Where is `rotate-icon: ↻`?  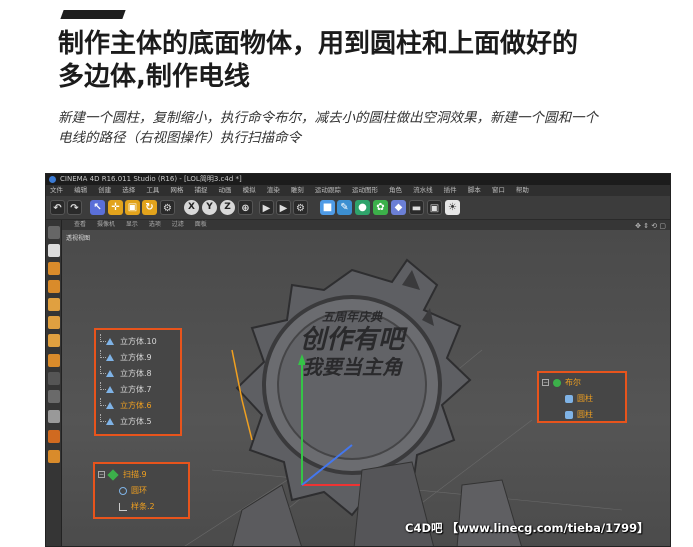
rotate-icon: ↻ is located at coordinates (149, 207).